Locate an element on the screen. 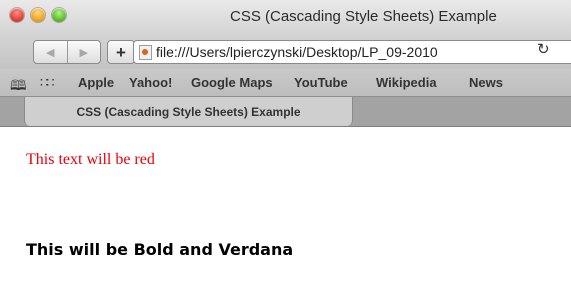 The height and width of the screenshot is (290, 571). reload-icon: ↻ is located at coordinates (543, 49).